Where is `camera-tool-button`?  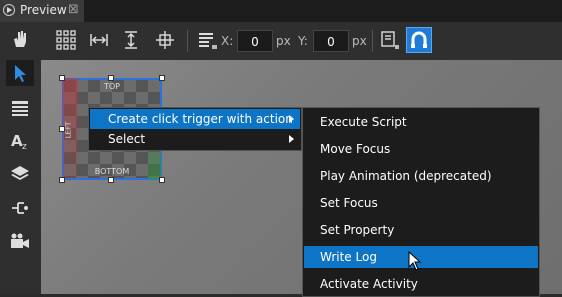 camera-tool-button is located at coordinates (20, 241).